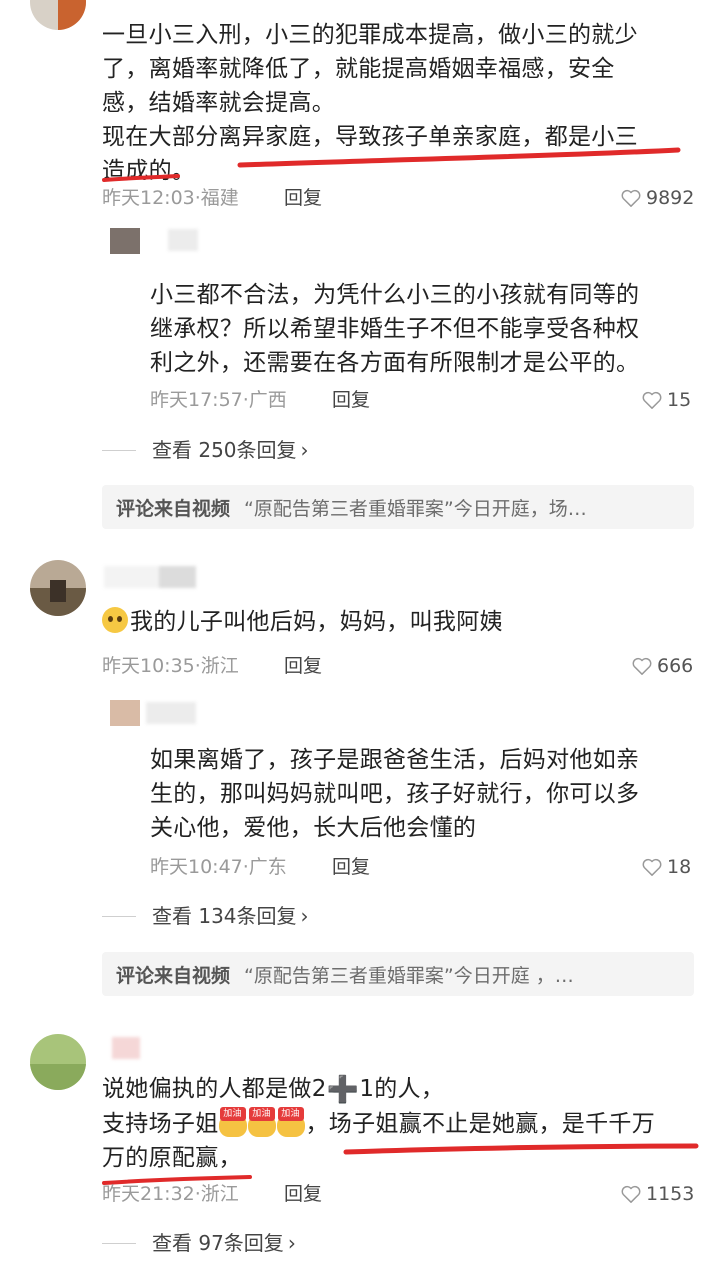 This screenshot has height=1280, width=720. Describe the element at coordinates (670, 1194) in the screenshot. I see `like-count: 1153` at that location.